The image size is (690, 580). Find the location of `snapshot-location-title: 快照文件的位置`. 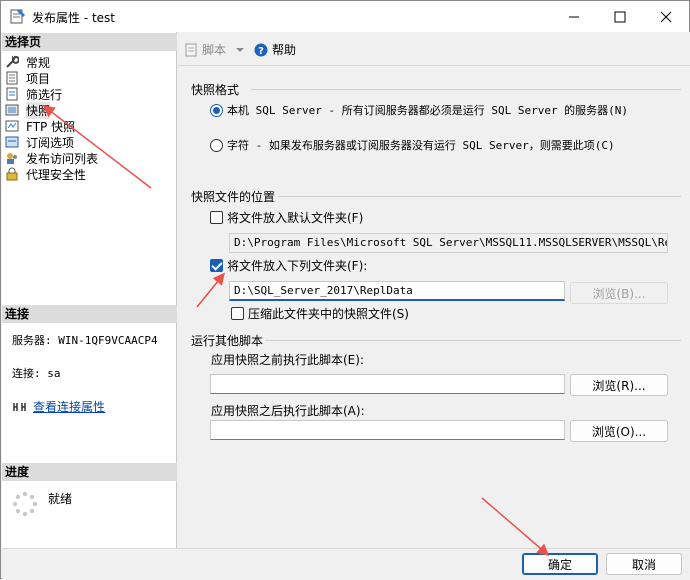

snapshot-location-title: 快照文件的位置 is located at coordinates (233, 197).